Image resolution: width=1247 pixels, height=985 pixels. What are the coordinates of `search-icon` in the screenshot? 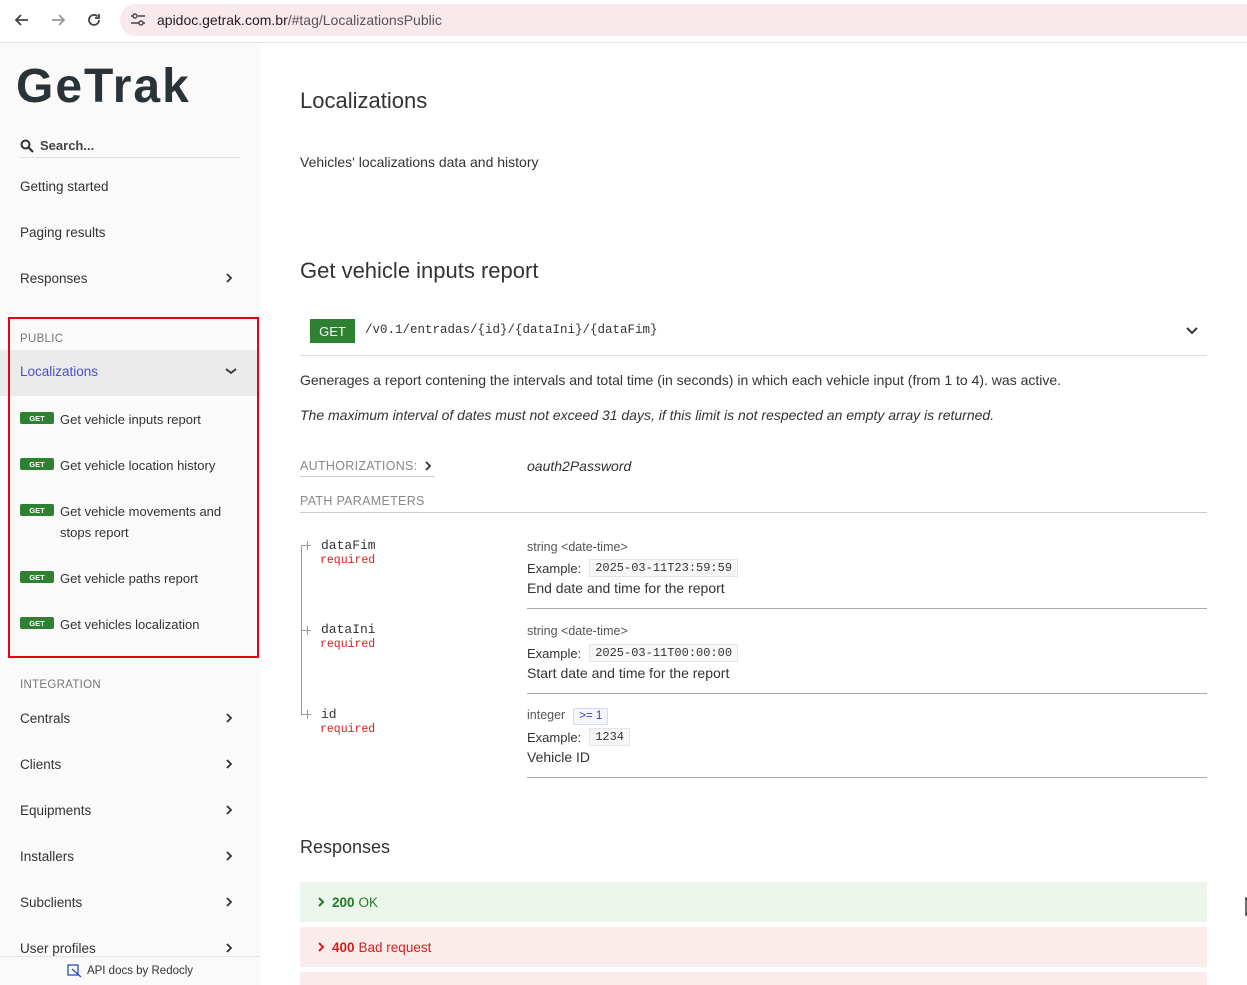 It's located at (27, 146).